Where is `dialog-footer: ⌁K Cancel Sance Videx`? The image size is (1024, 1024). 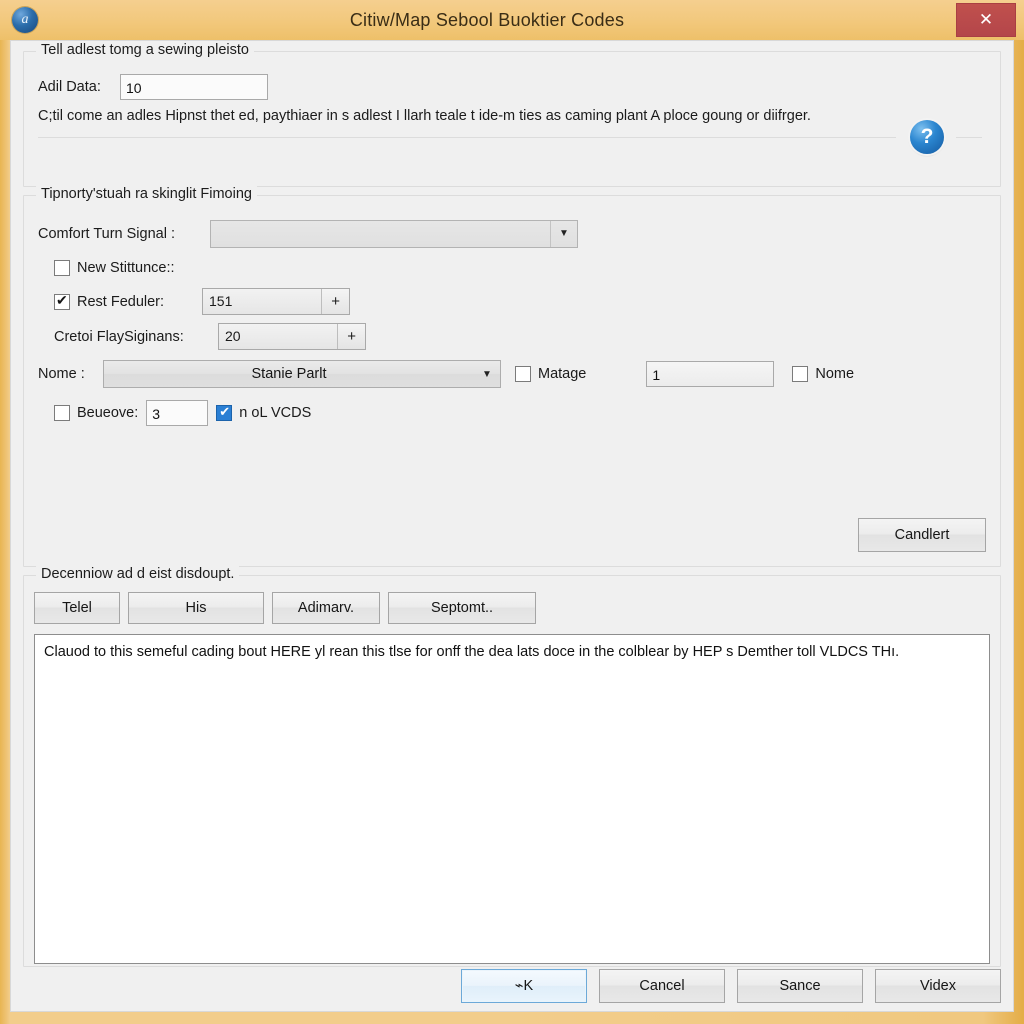 dialog-footer: ⌁K Cancel Sance Videx is located at coordinates (512, 986).